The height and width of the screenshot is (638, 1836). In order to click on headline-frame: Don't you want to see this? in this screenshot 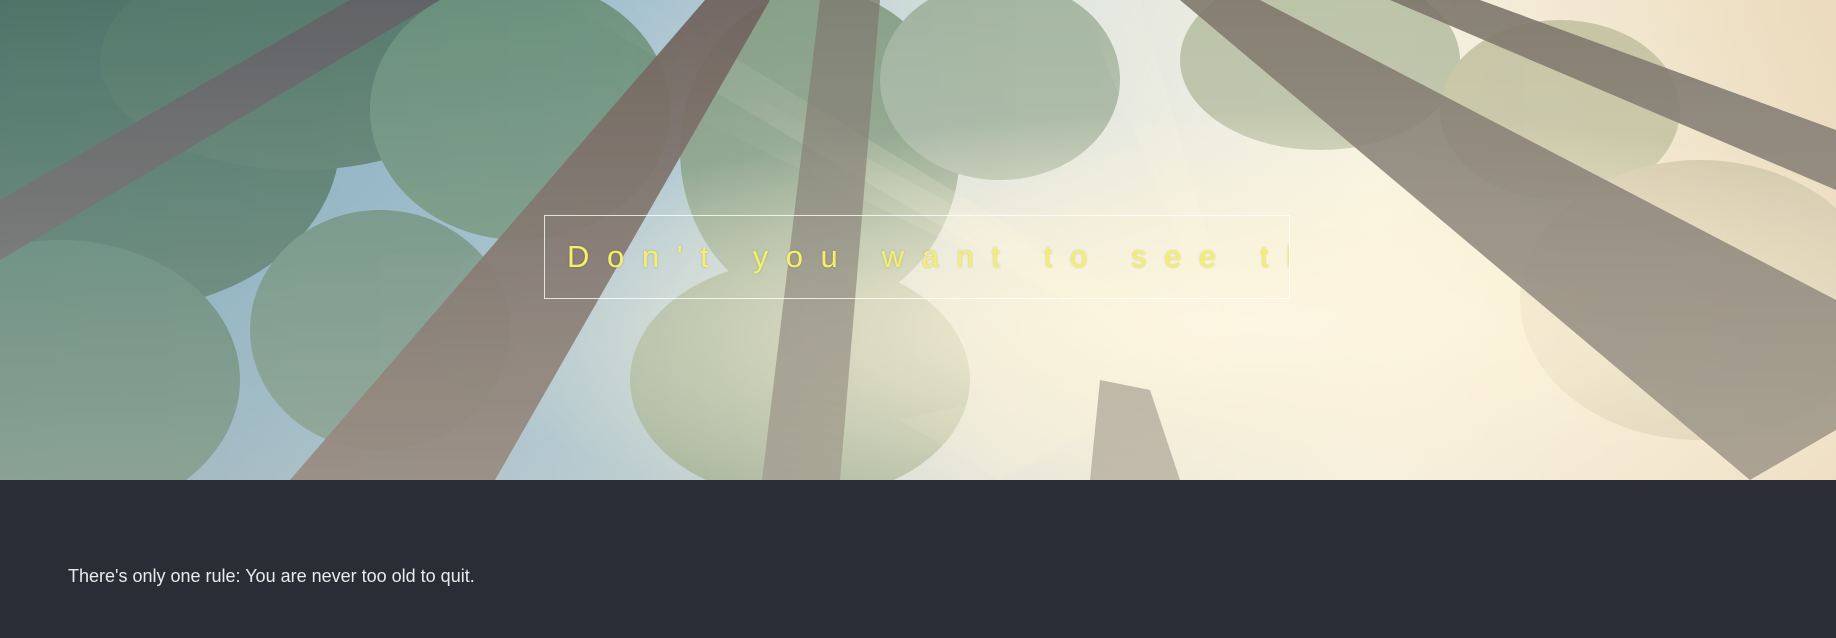, I will do `click(917, 257)`.